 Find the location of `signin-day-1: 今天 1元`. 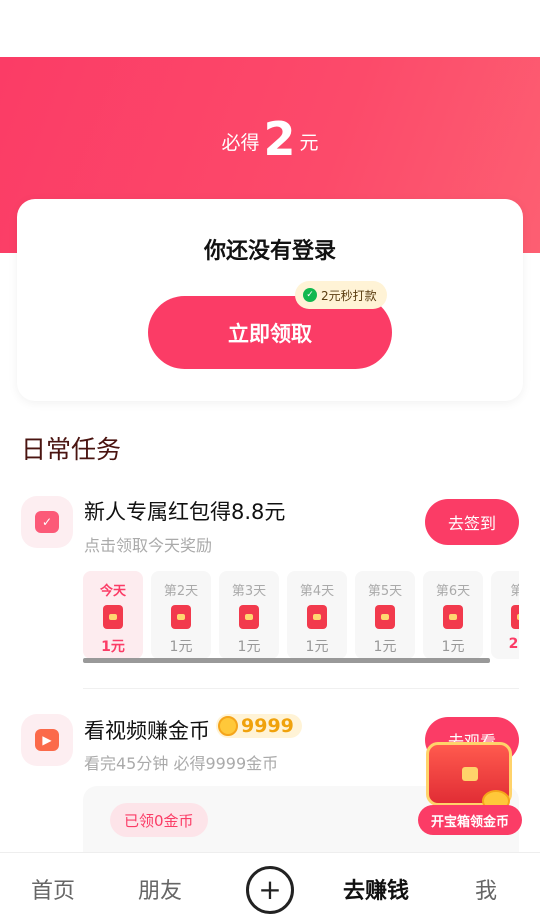

signin-day-1: 今天 1元 is located at coordinates (113, 615).